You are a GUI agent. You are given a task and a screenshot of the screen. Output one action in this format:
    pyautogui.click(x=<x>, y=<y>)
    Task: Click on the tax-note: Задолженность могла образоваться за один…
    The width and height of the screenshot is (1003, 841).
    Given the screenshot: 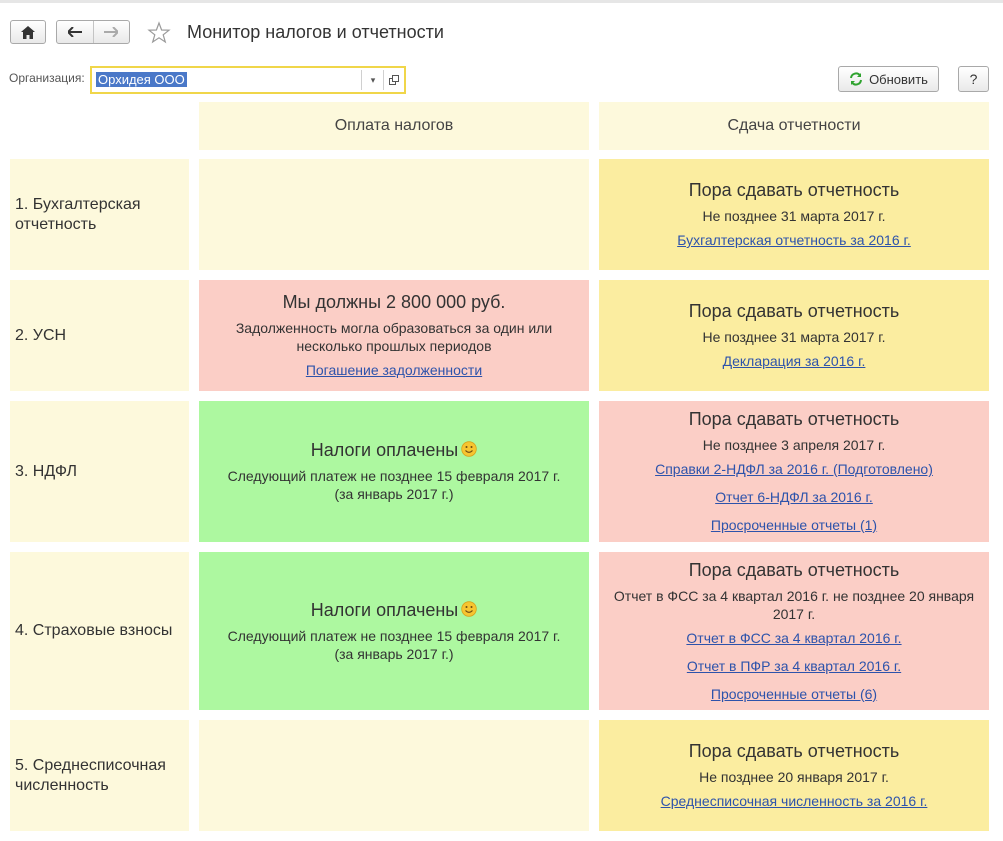 What is the action you would take?
    pyautogui.click(x=394, y=337)
    